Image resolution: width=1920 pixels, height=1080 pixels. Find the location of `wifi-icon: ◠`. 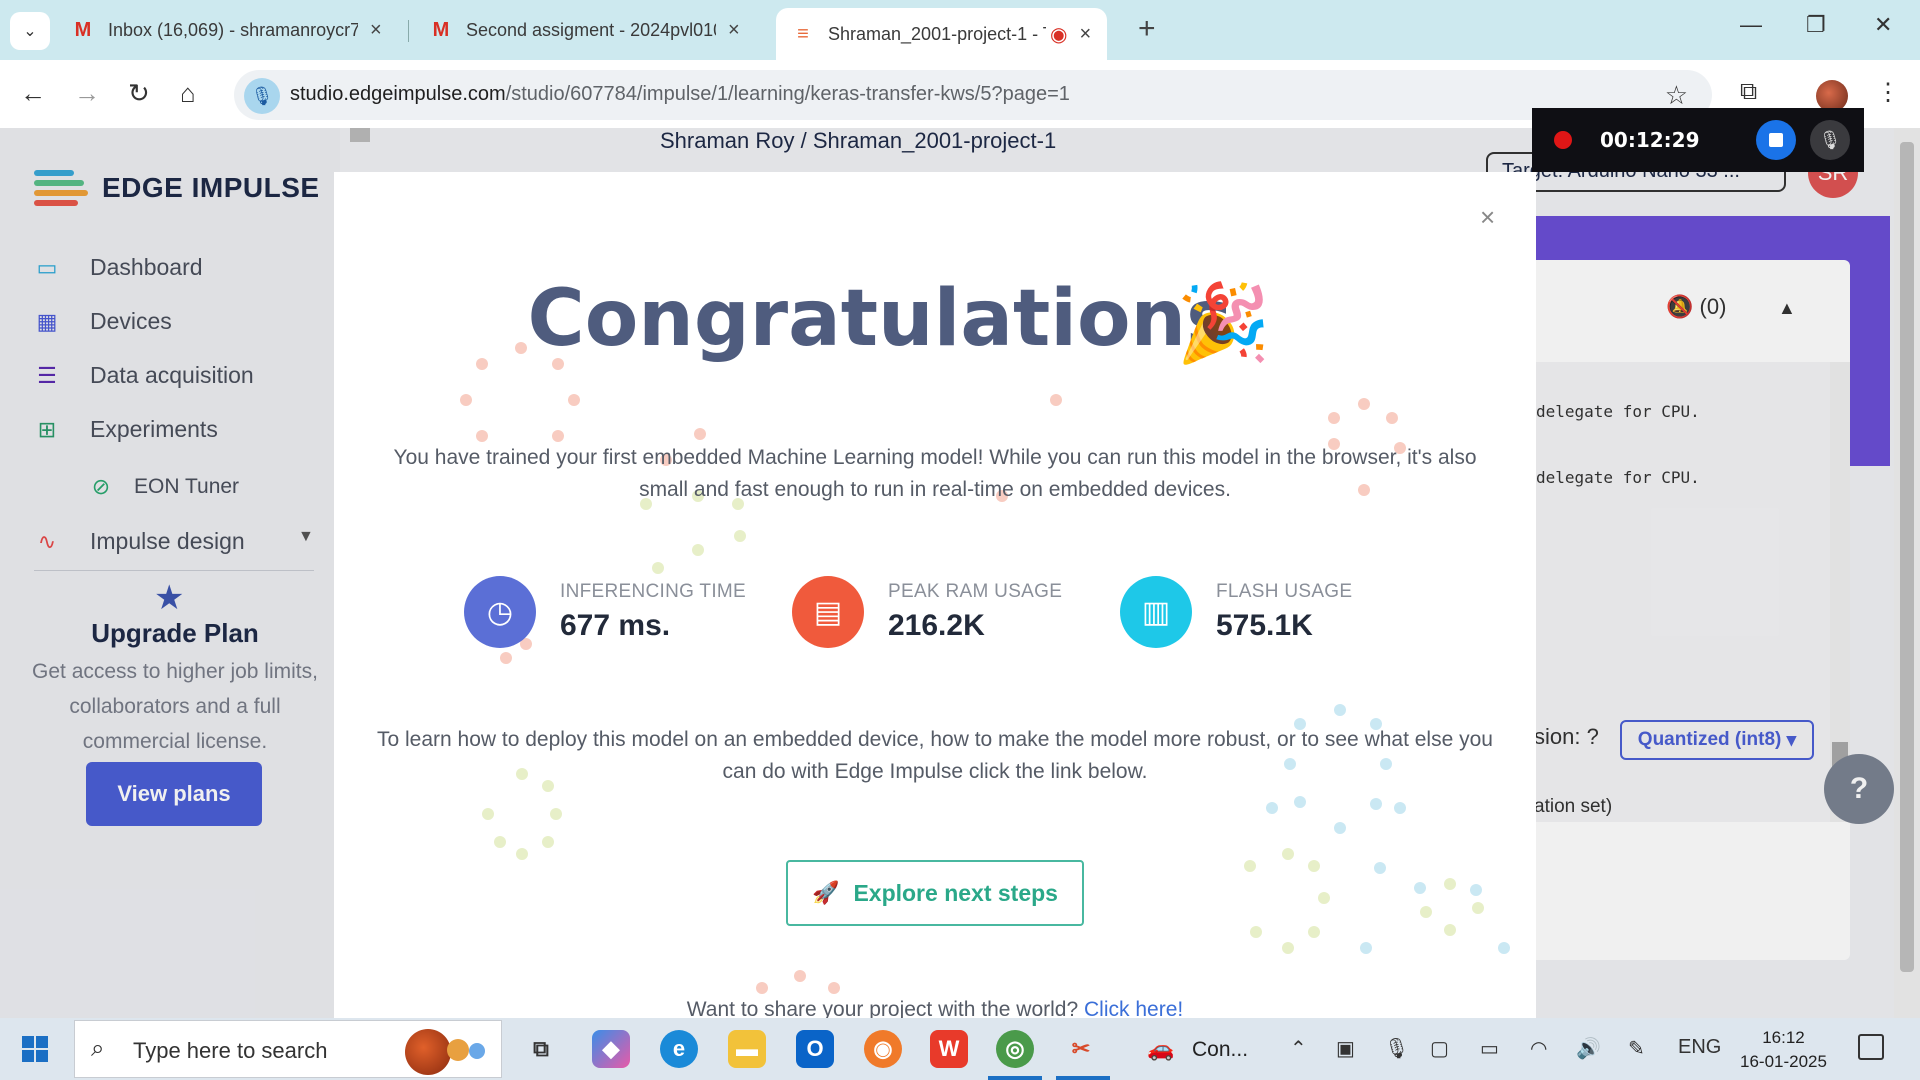

wifi-icon: ◠ is located at coordinates (1538, 1048).